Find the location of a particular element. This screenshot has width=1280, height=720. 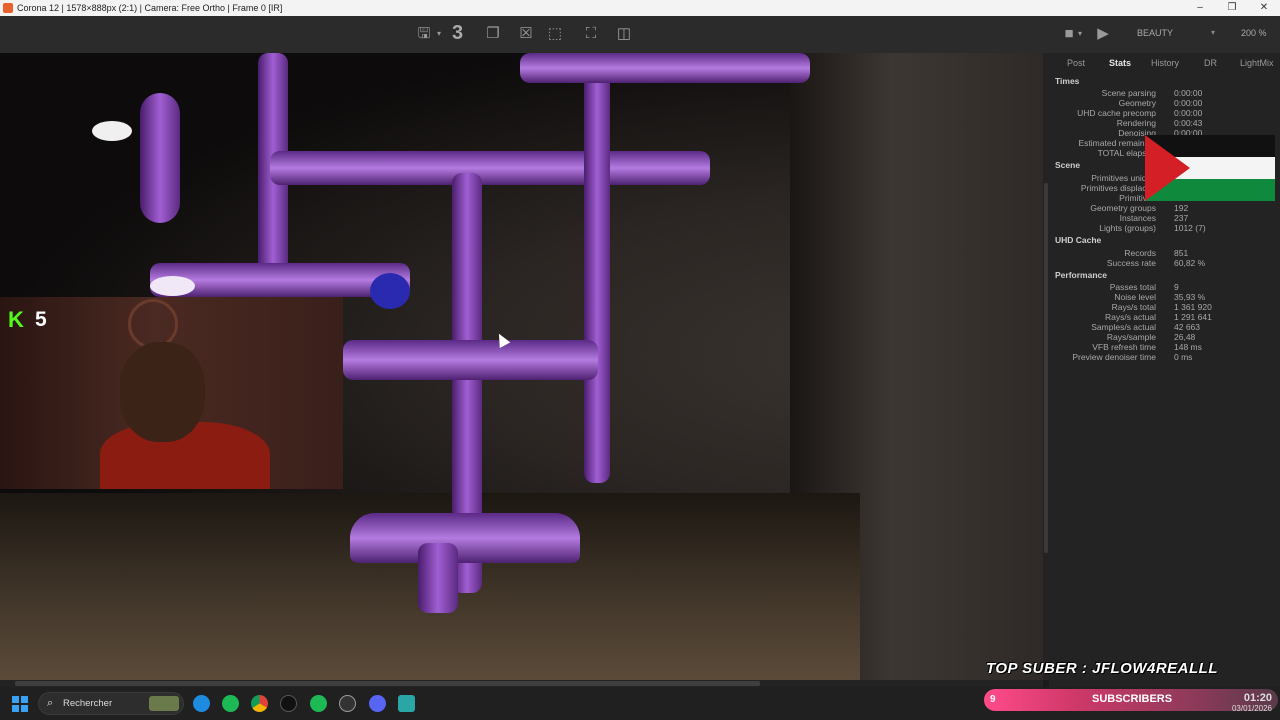

tab-history: History is located at coordinates (1165, 63).